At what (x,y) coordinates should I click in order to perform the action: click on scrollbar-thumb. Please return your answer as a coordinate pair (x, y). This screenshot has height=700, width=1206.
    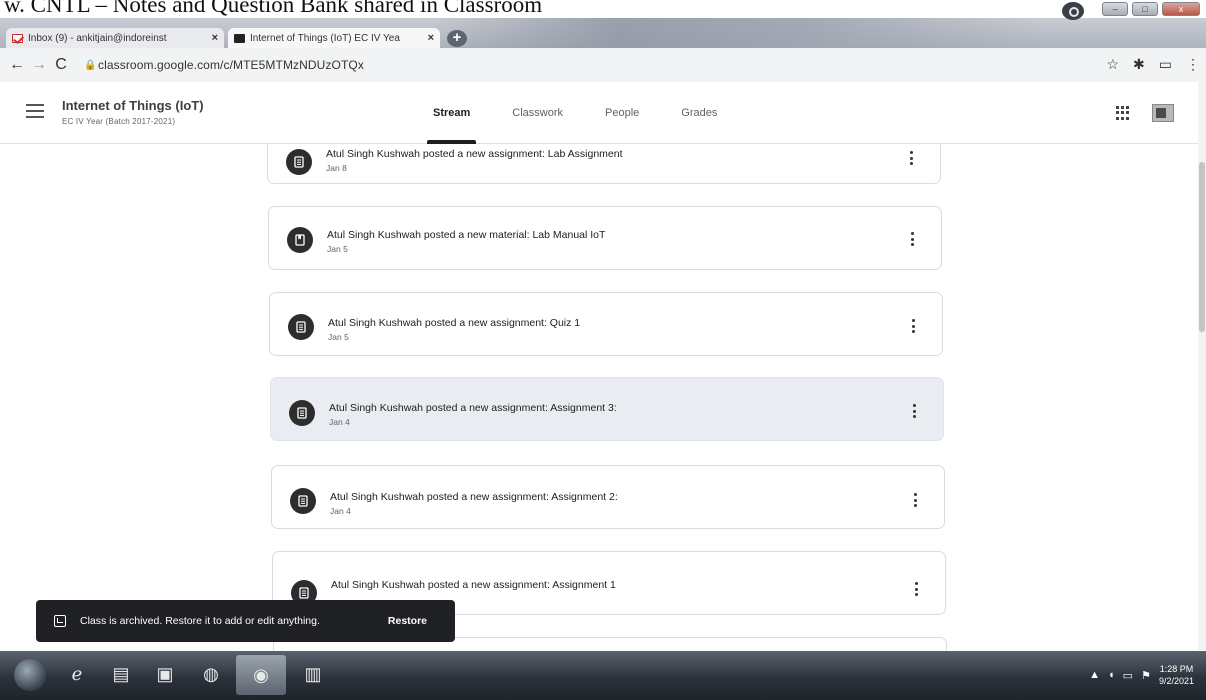
    Looking at the image, I should click on (1202, 247).